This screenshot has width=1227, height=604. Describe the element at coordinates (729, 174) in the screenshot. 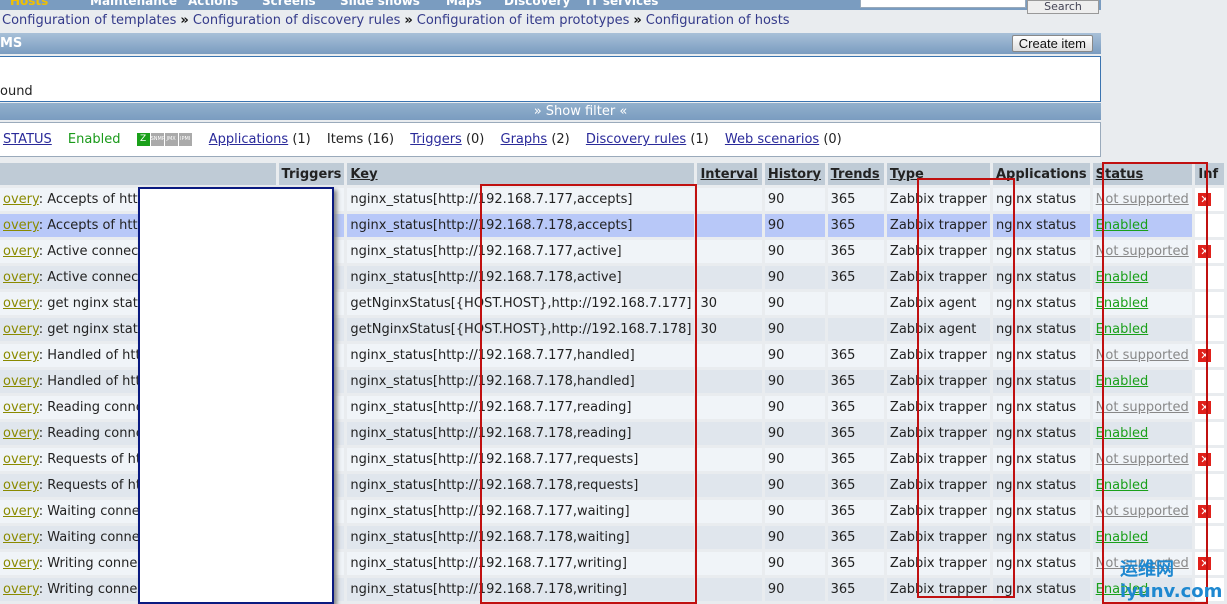

I see `column-interval: Interval` at that location.